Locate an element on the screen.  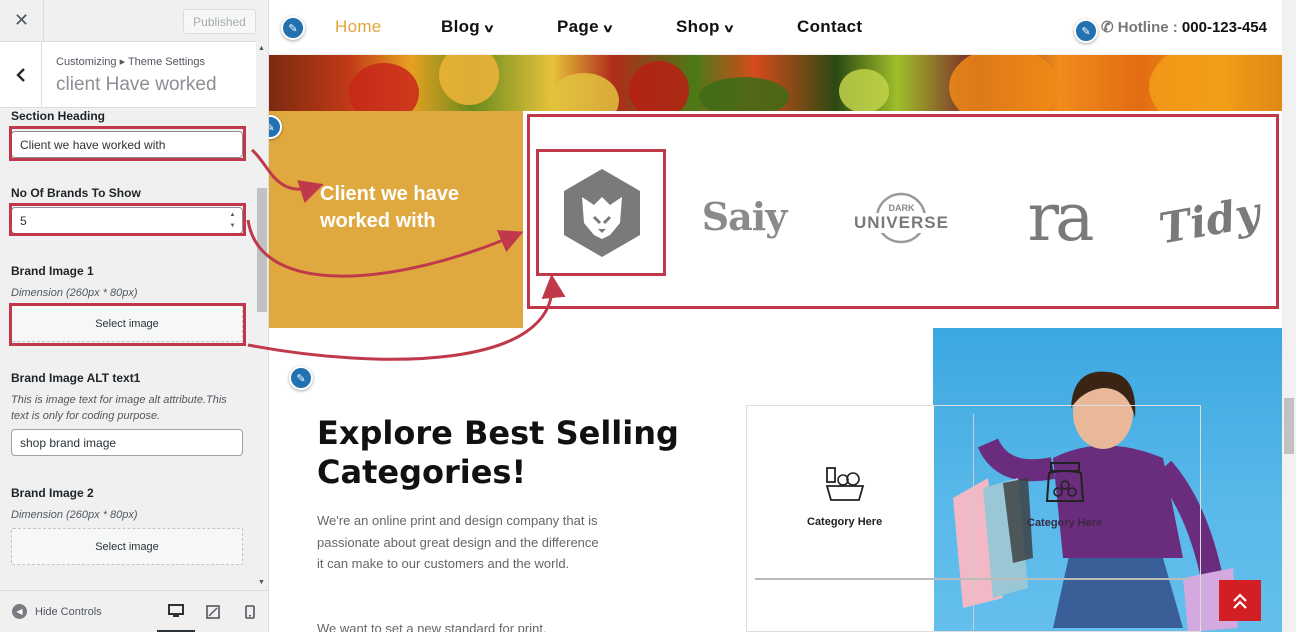
sidebar-scroll-thumb is located at coordinates (262, 250).